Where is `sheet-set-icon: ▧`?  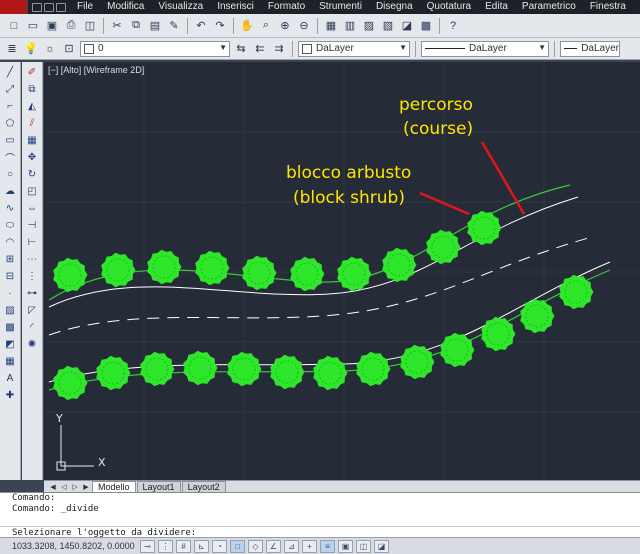
sheet-set-icon: ▧ is located at coordinates (388, 26).